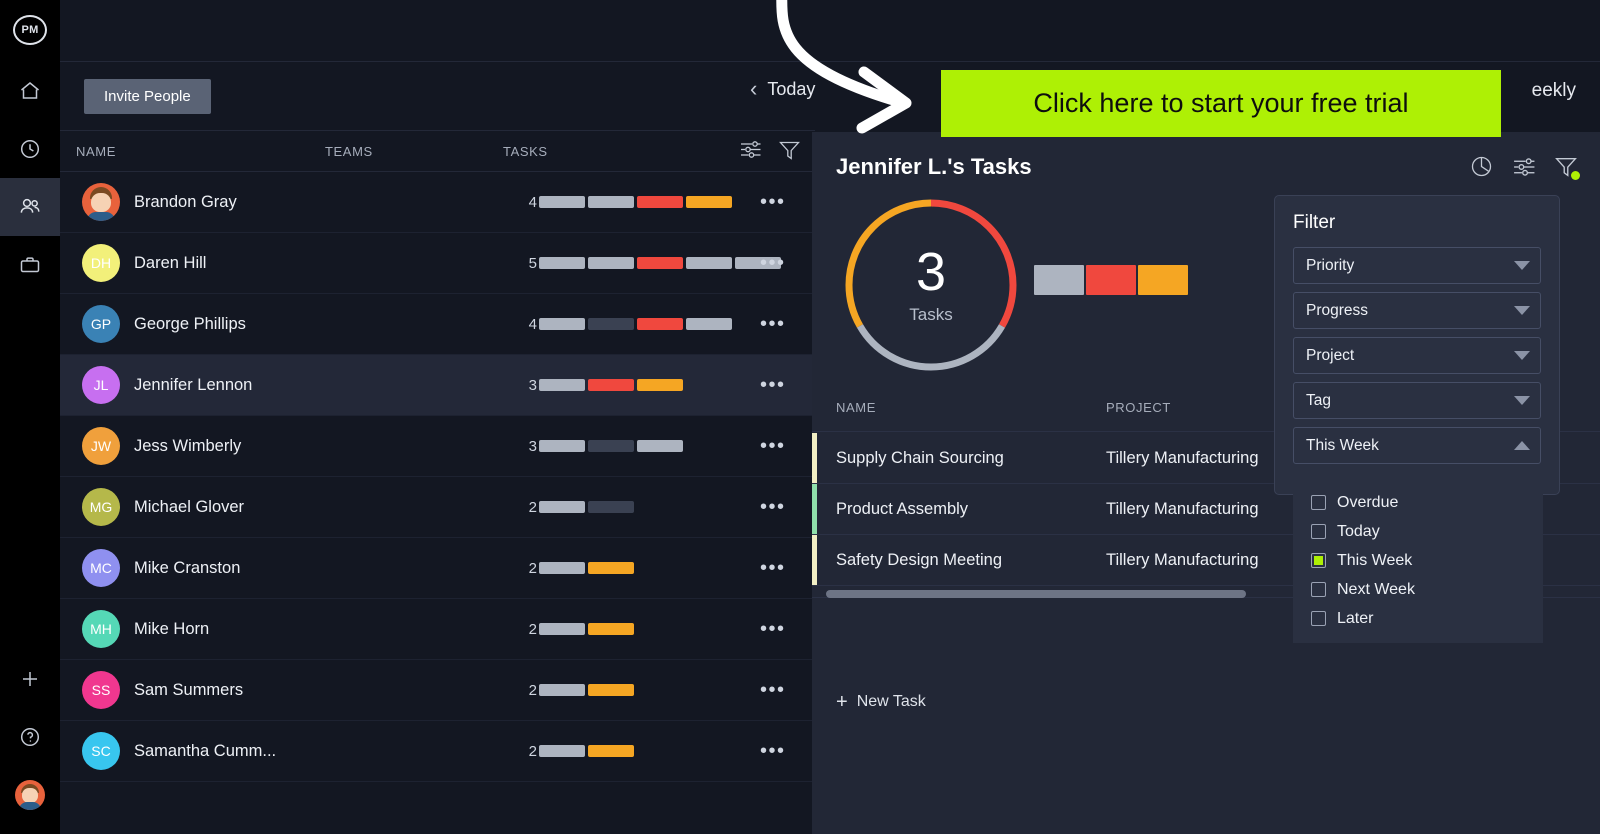 The image size is (1600, 834). Describe the element at coordinates (881, 702) in the screenshot. I see `new-task-button: + New Task` at that location.